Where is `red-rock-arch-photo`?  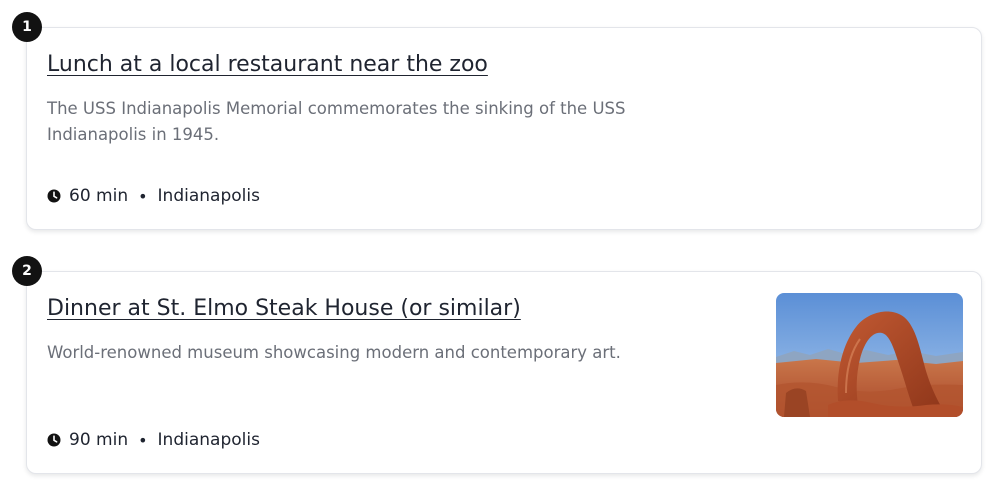 red-rock-arch-photo is located at coordinates (869, 355).